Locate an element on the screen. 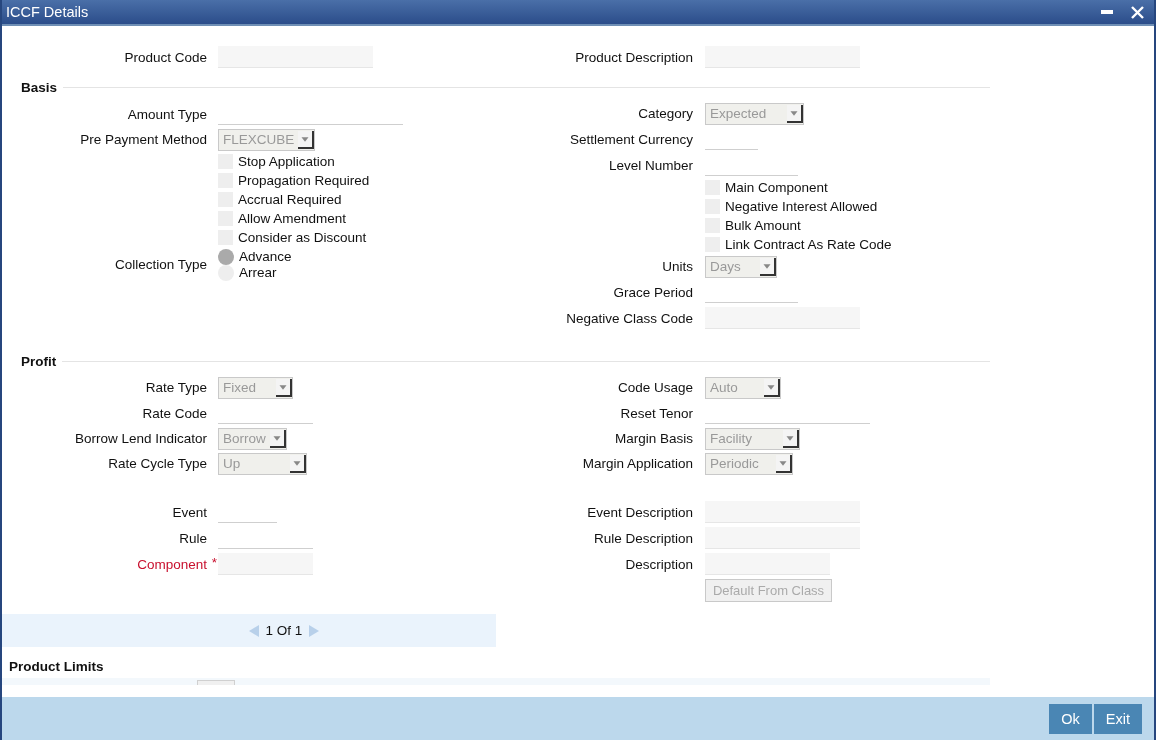 The image size is (1156, 740). field-label: Rule Description is located at coordinates (643, 538).